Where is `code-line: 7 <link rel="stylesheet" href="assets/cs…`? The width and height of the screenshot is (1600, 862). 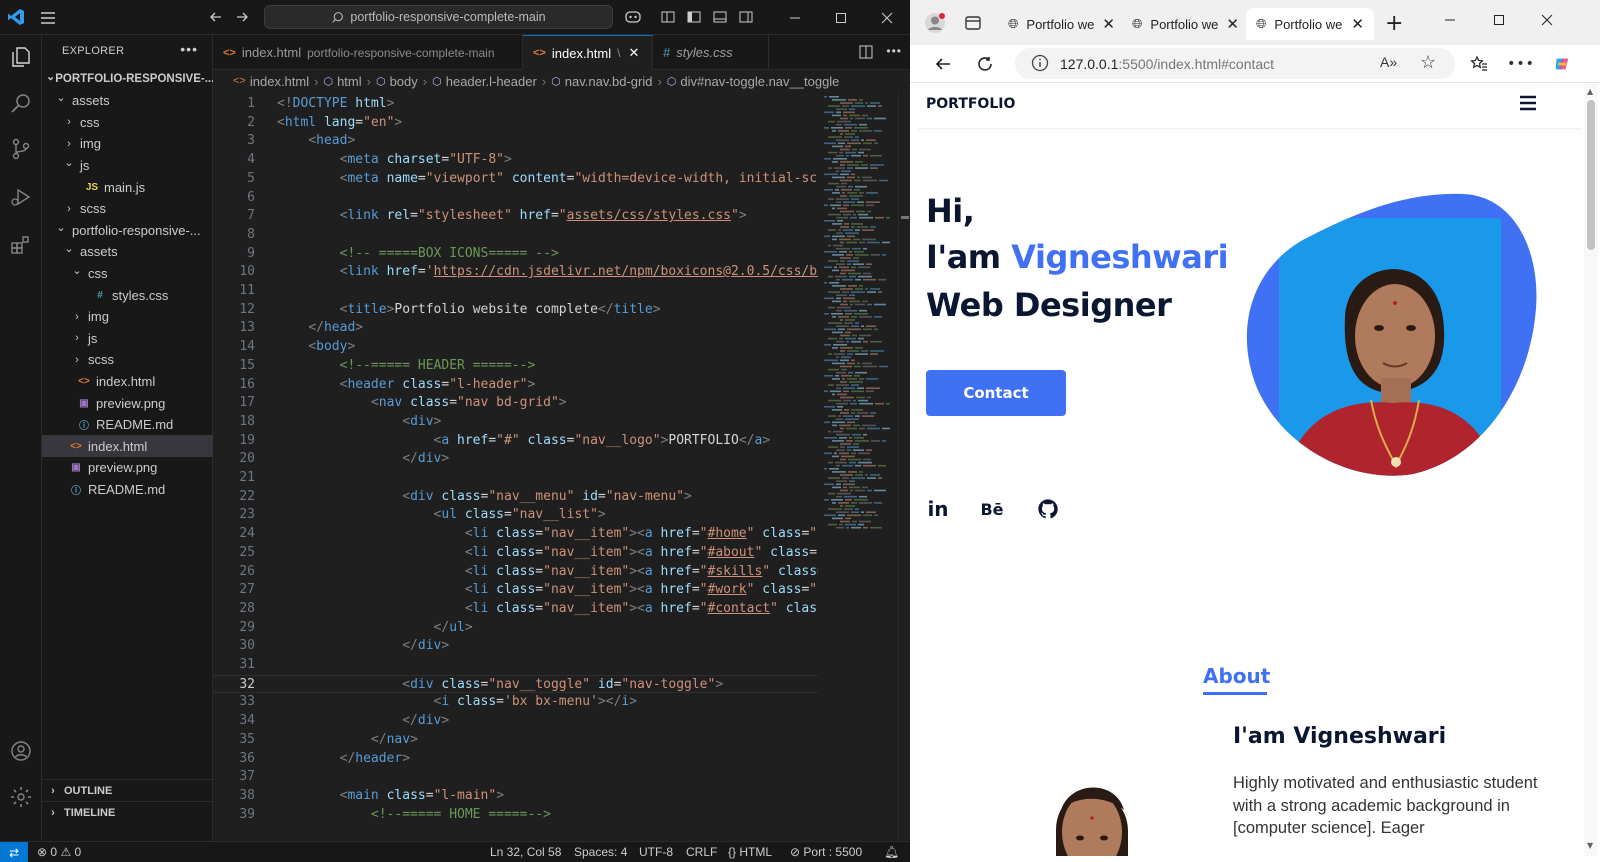 code-line: 7 <link rel="stylesheet" href="assets/cs… is located at coordinates (515, 216).